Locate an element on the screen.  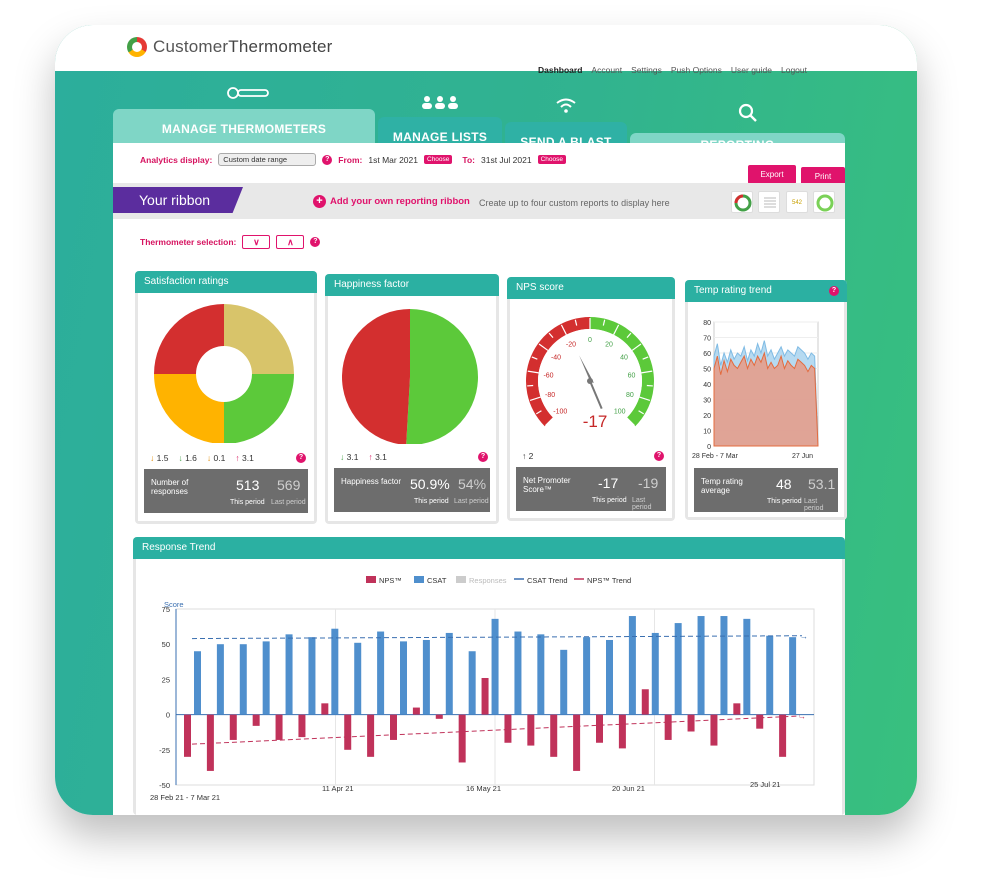
add-ribbon-button: + Add your own reporting ribbon is located at coordinates (391, 201).